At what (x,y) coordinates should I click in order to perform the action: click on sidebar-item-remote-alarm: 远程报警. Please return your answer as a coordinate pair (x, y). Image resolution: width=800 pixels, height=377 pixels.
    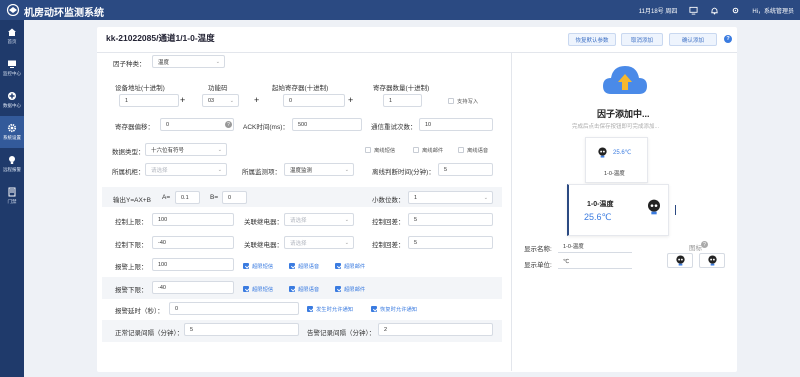
    Looking at the image, I should click on (12, 164).